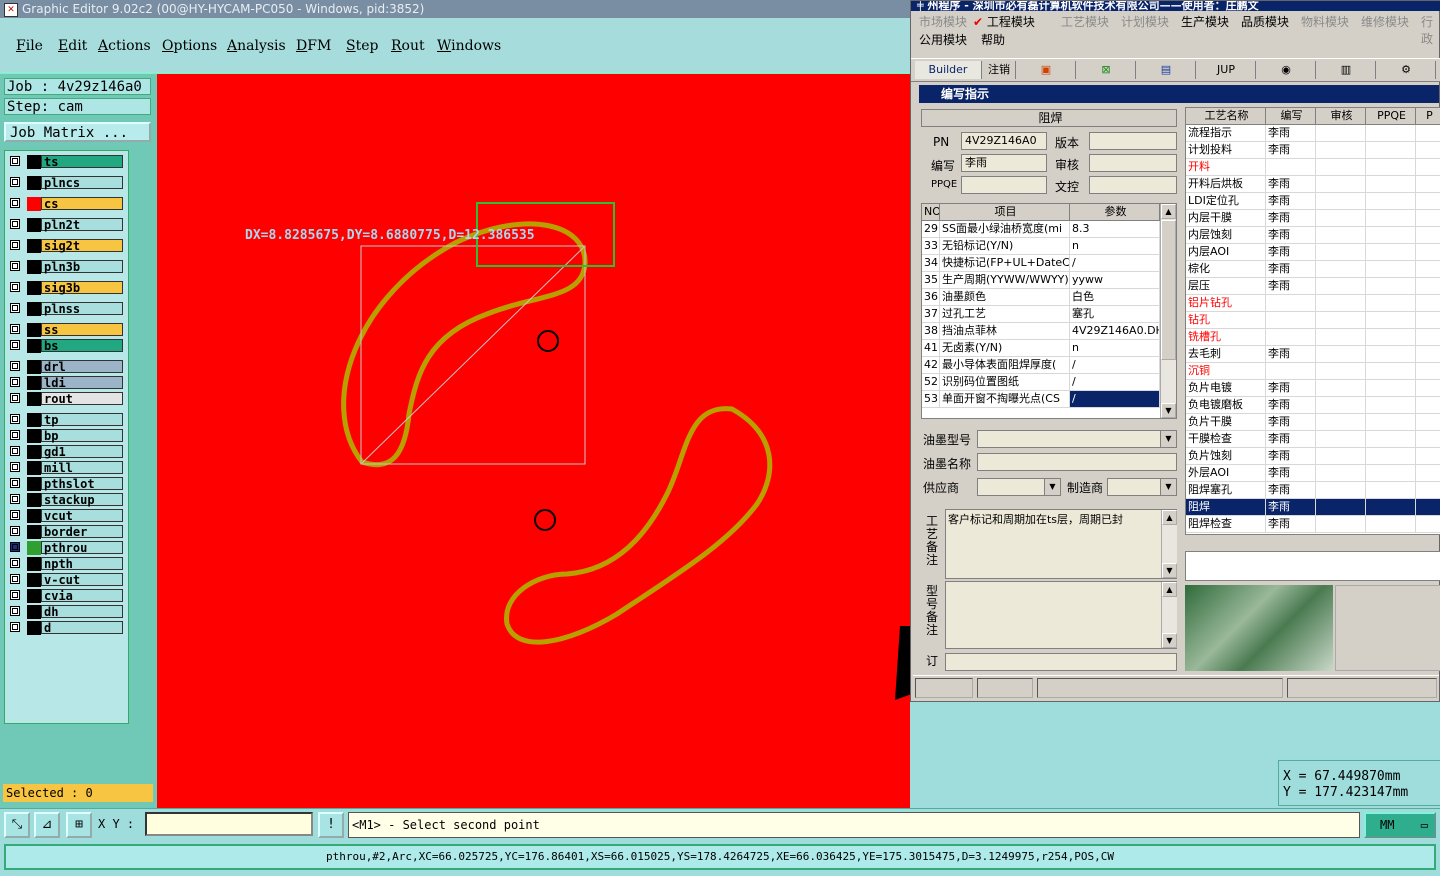 The image size is (1440, 876). I want to click on process-row: 层压 李雨, so click(1313, 286).